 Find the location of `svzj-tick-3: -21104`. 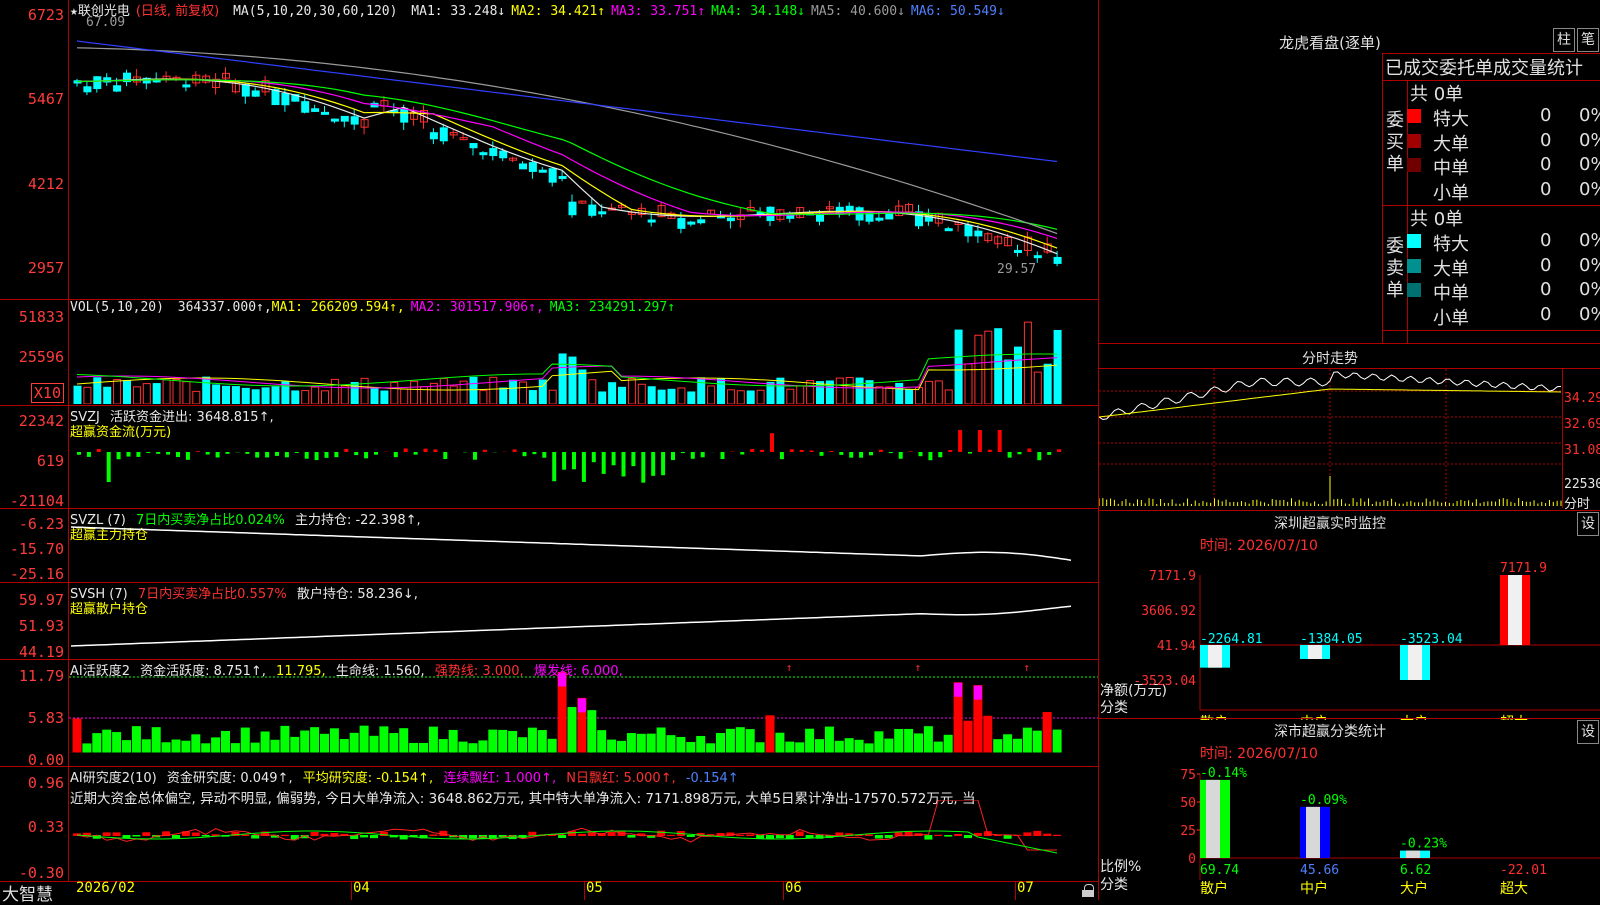

svzj-tick-3: -21104 is located at coordinates (37, 501).